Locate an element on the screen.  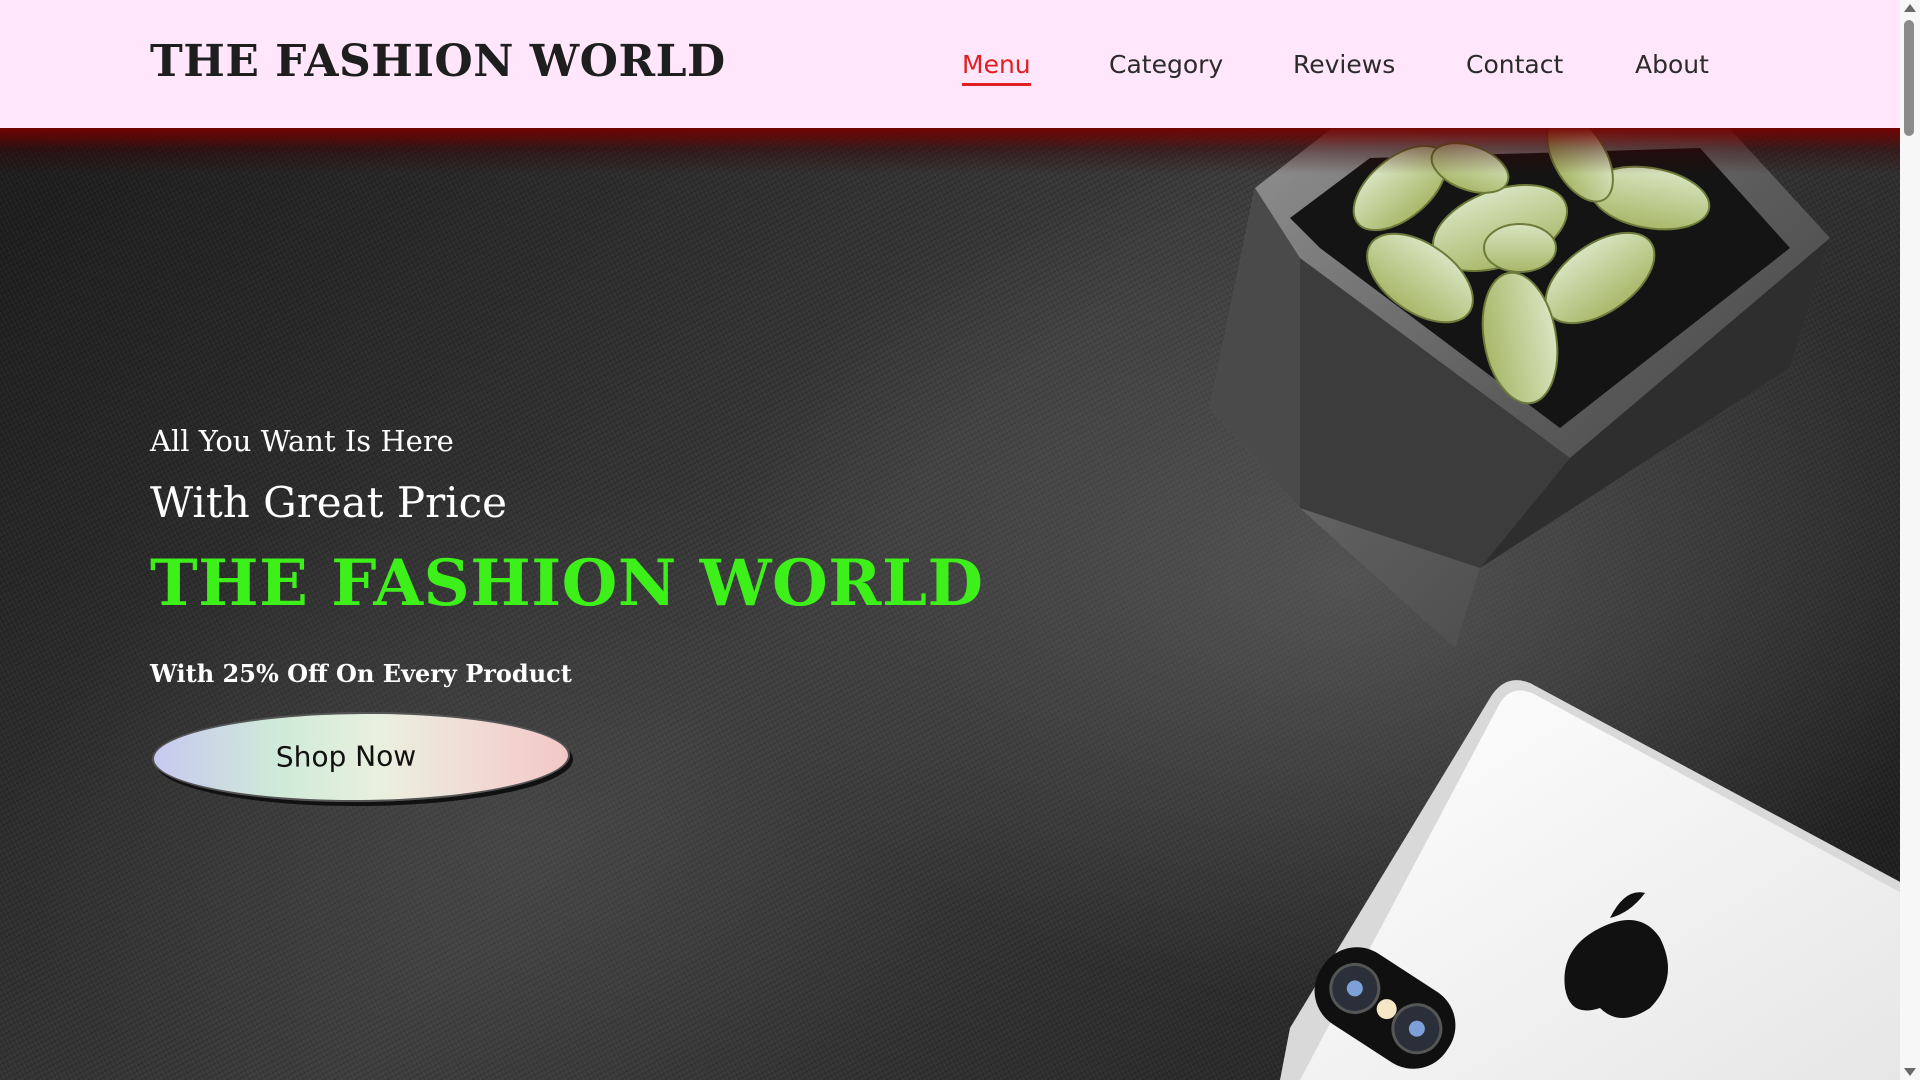
hero-offer-text: With 25% Off On Every Product is located at coordinates (361, 673).